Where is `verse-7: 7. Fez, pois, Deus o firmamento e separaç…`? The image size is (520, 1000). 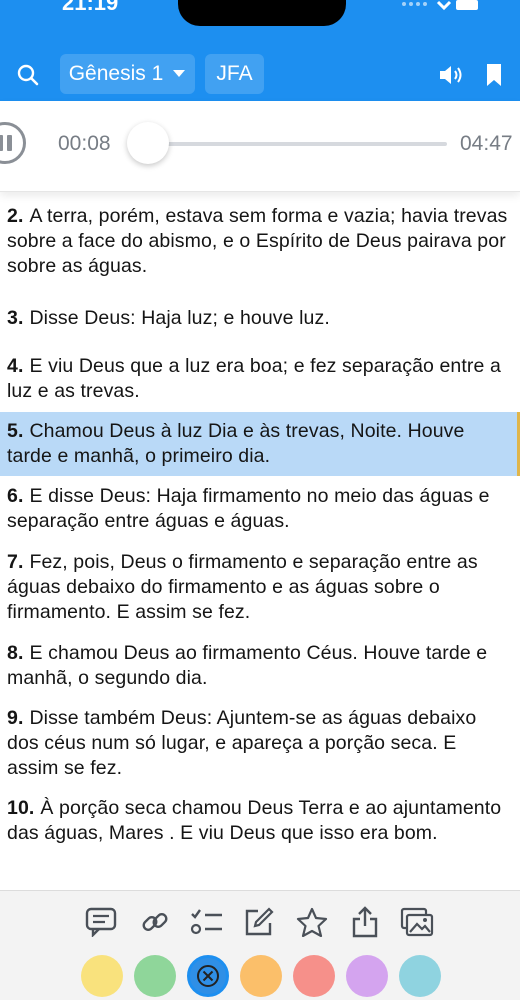
verse-7: 7. Fez, pois, Deus o firmamento e separaç… is located at coordinates (260, 587).